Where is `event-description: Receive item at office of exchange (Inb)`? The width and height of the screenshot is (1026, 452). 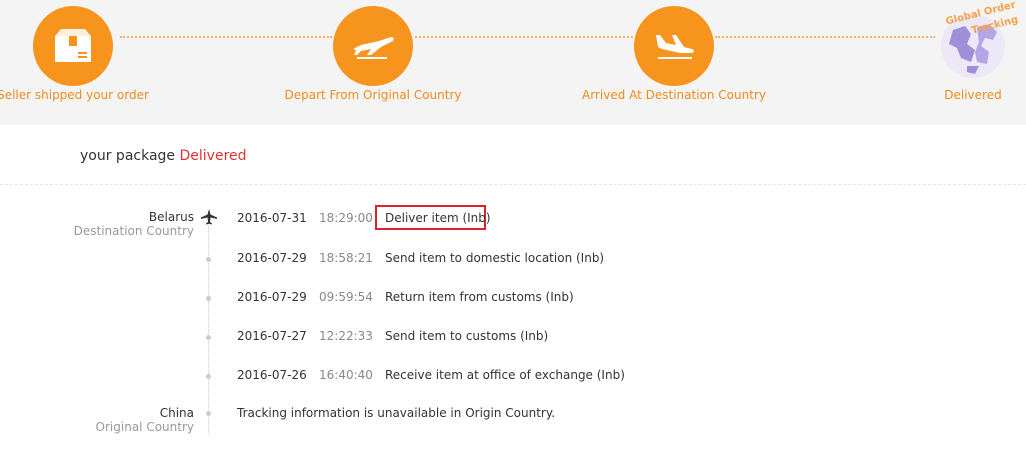 event-description: Receive item at office of exchange (Inb) is located at coordinates (505, 375).